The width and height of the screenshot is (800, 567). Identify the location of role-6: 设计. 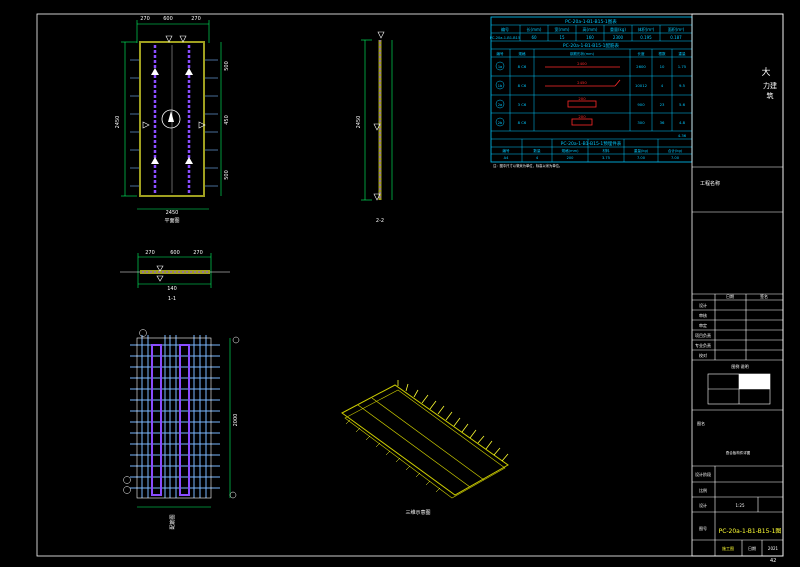
(703, 505).